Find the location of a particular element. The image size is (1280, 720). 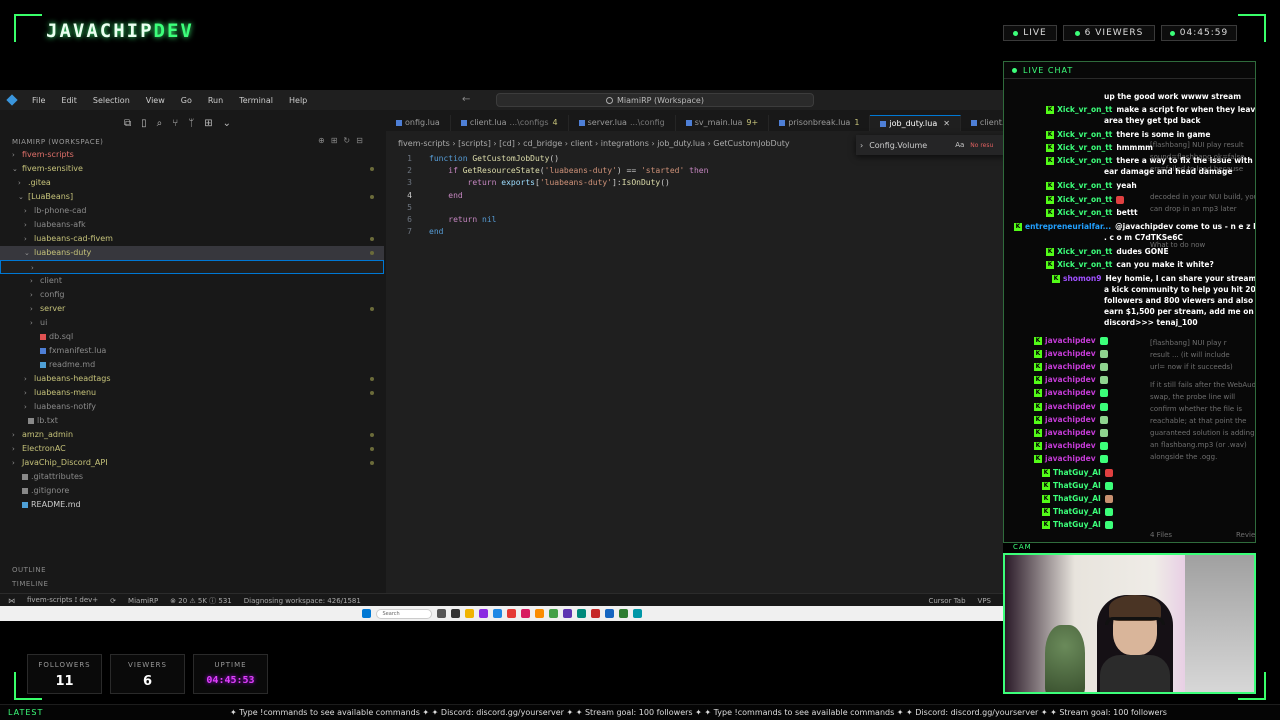

status-branch: fivem-scripts ⟟ dev+ is located at coordinates (62, 600).